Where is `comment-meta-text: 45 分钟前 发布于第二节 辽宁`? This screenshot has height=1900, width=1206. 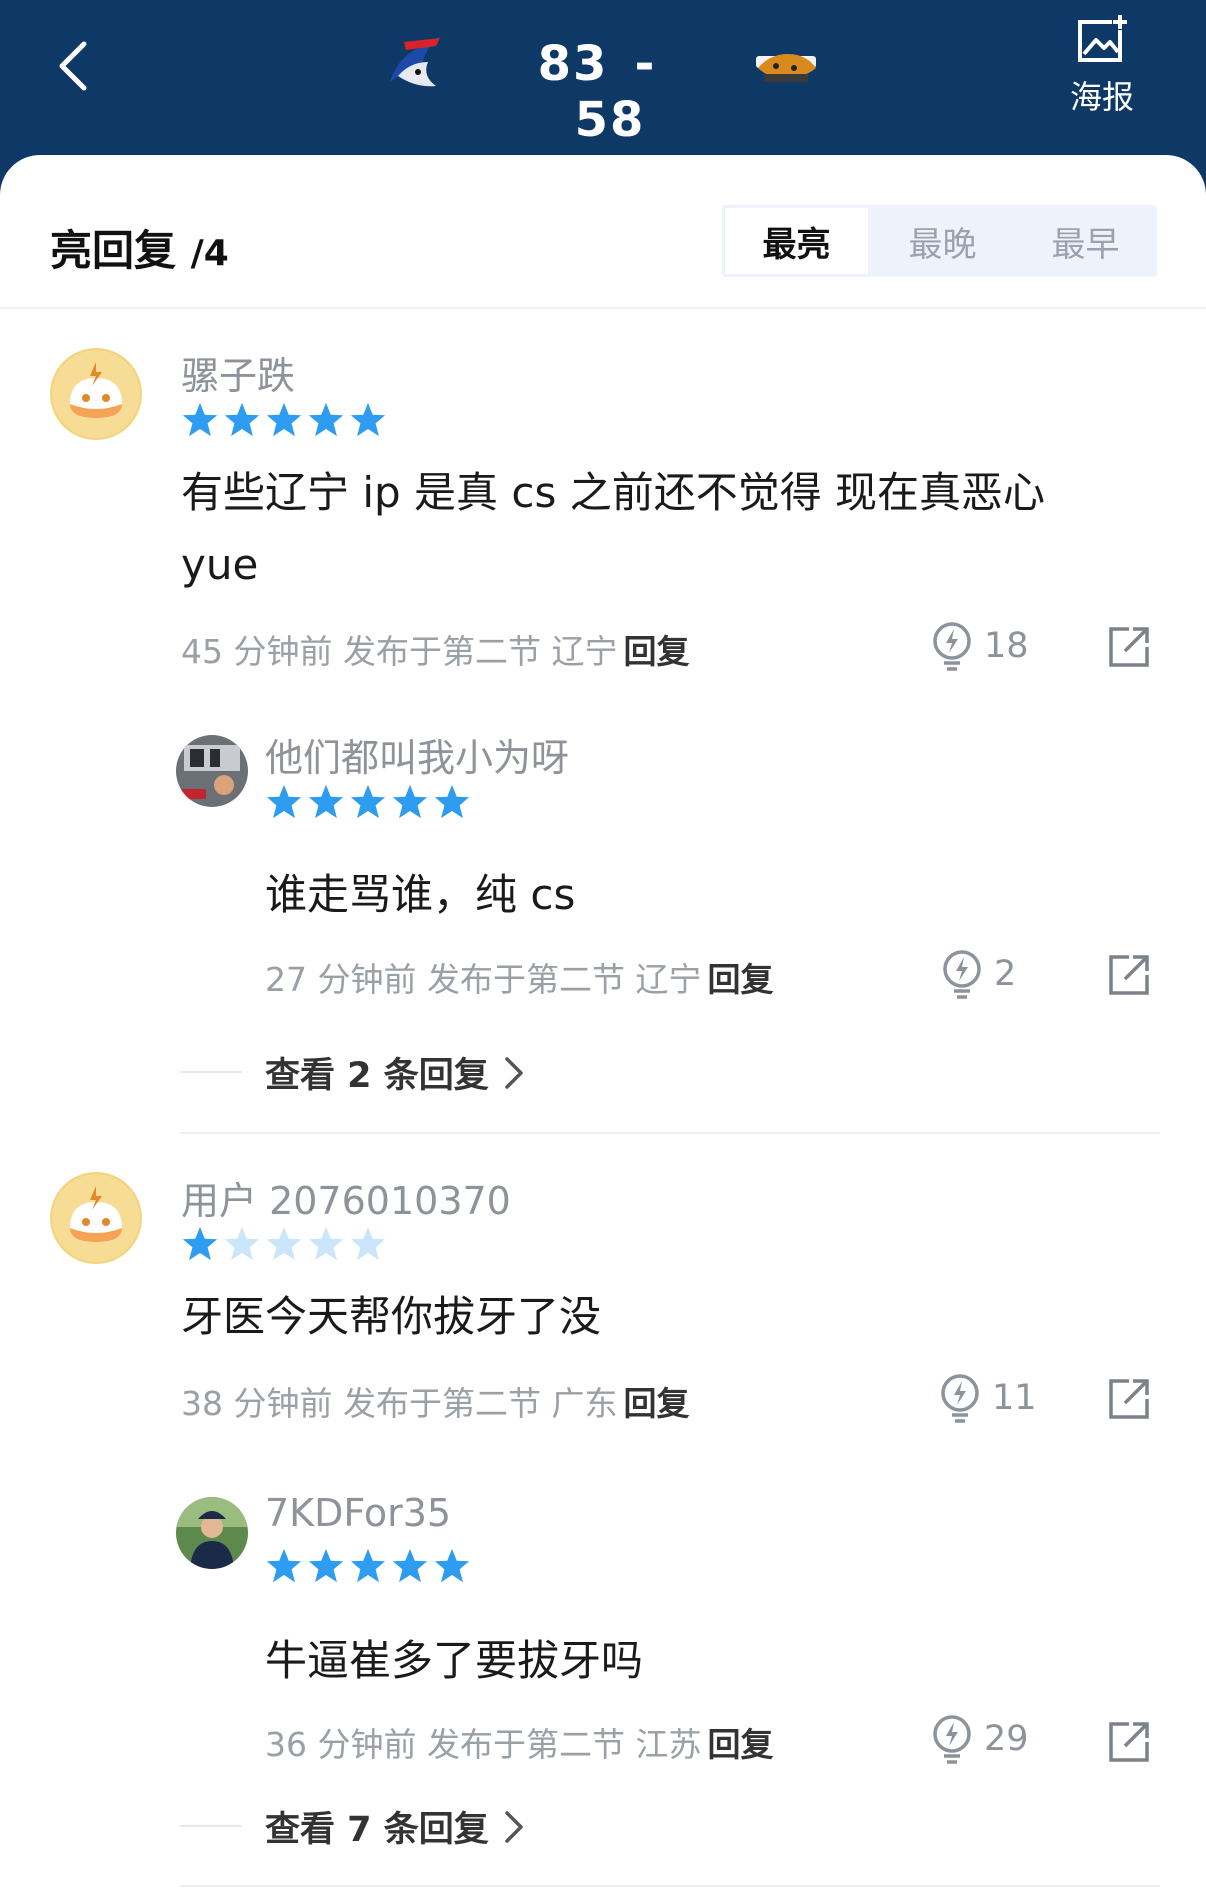 comment-meta-text: 45 分钟前 发布于第二节 辽宁 is located at coordinates (399, 651).